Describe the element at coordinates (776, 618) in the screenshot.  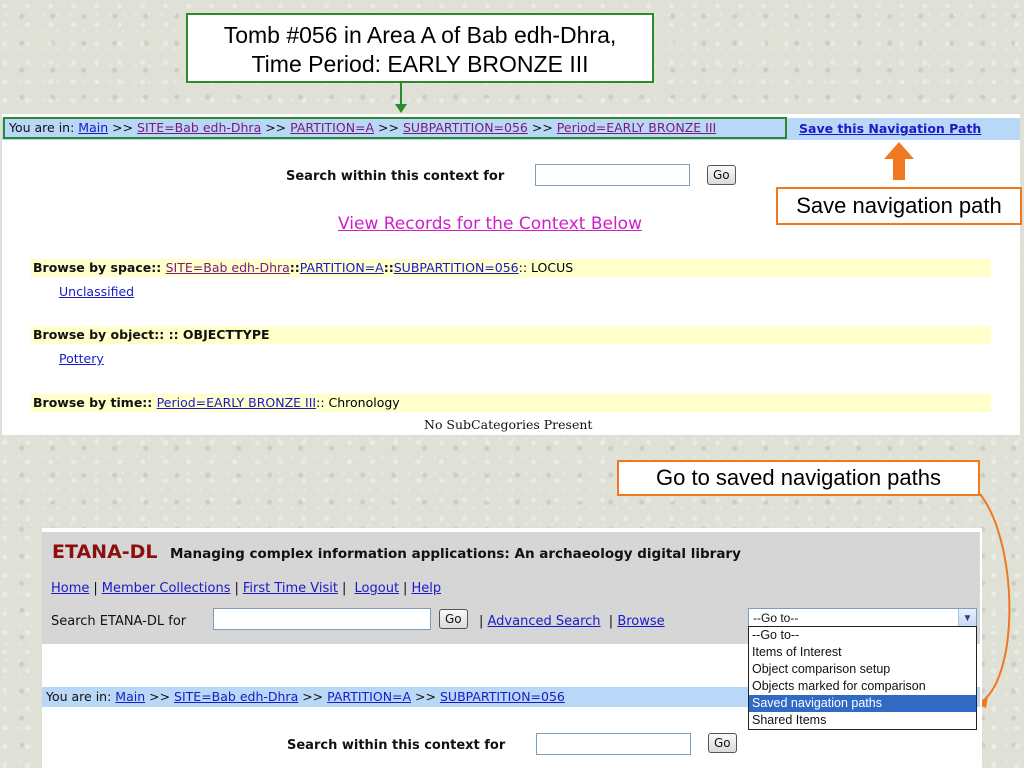
I see `goto-select-value: --Go to--` at that location.